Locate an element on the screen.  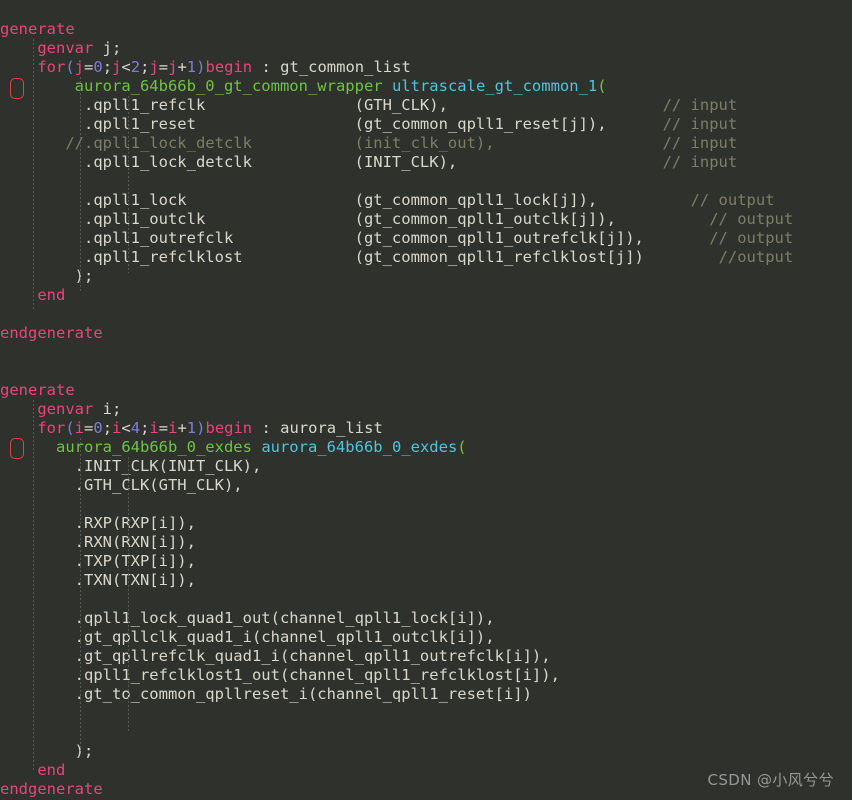
code-line: .qpll1_refclk (GTH_CLK), // input is located at coordinates (426, 105).